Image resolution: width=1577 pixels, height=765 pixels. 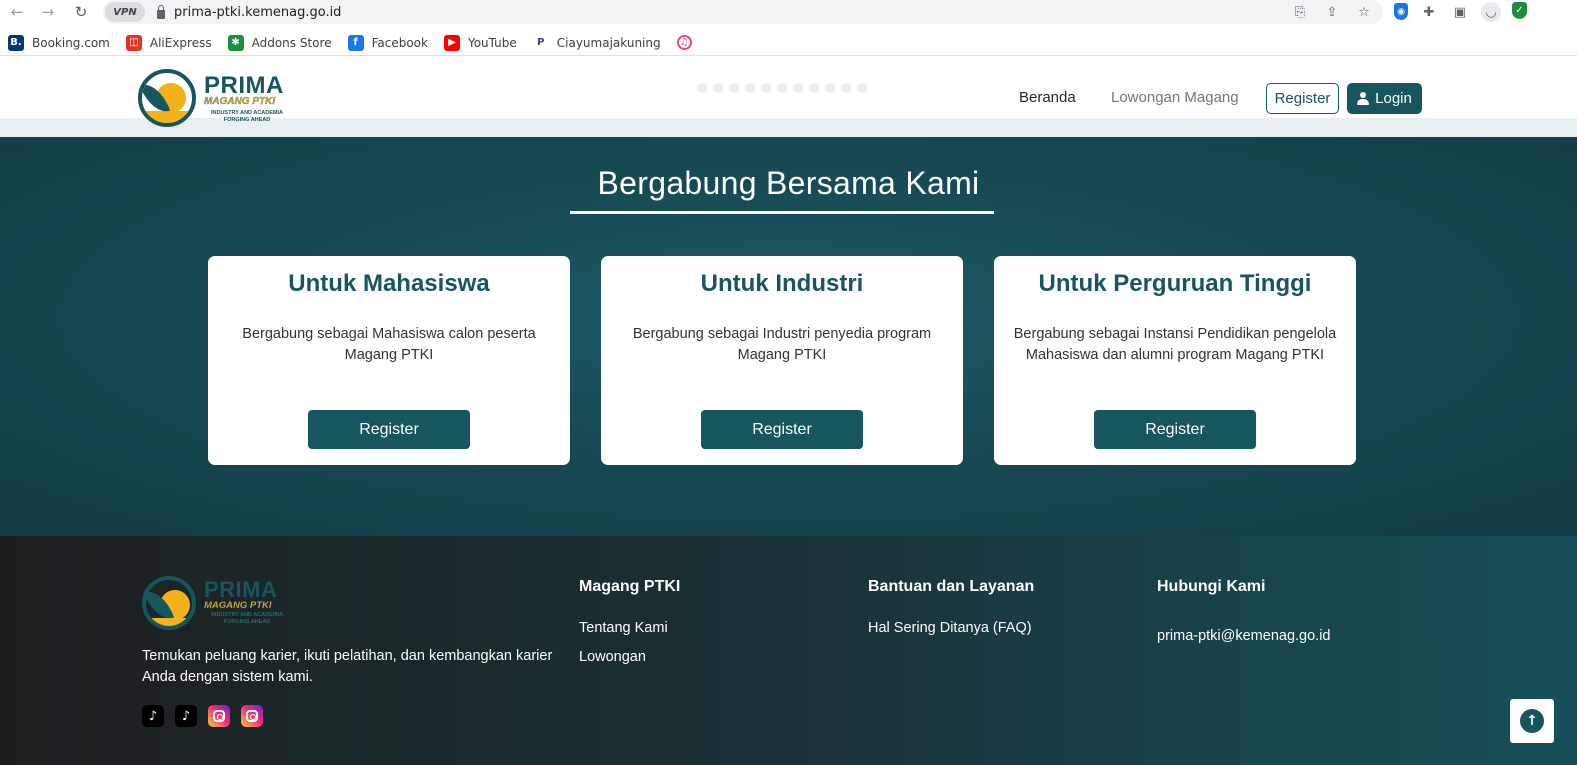 I want to click on user-icon, so click(x=1363, y=98).